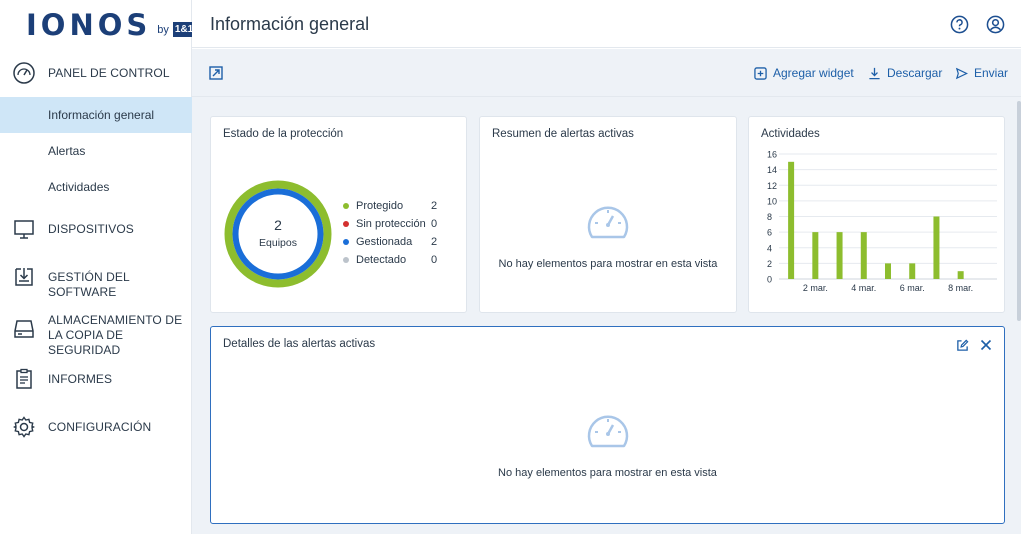 This screenshot has height=534, width=1021. Describe the element at coordinates (815, 288) in the screenshot. I see `x-tick-label: 2 mar.` at that location.